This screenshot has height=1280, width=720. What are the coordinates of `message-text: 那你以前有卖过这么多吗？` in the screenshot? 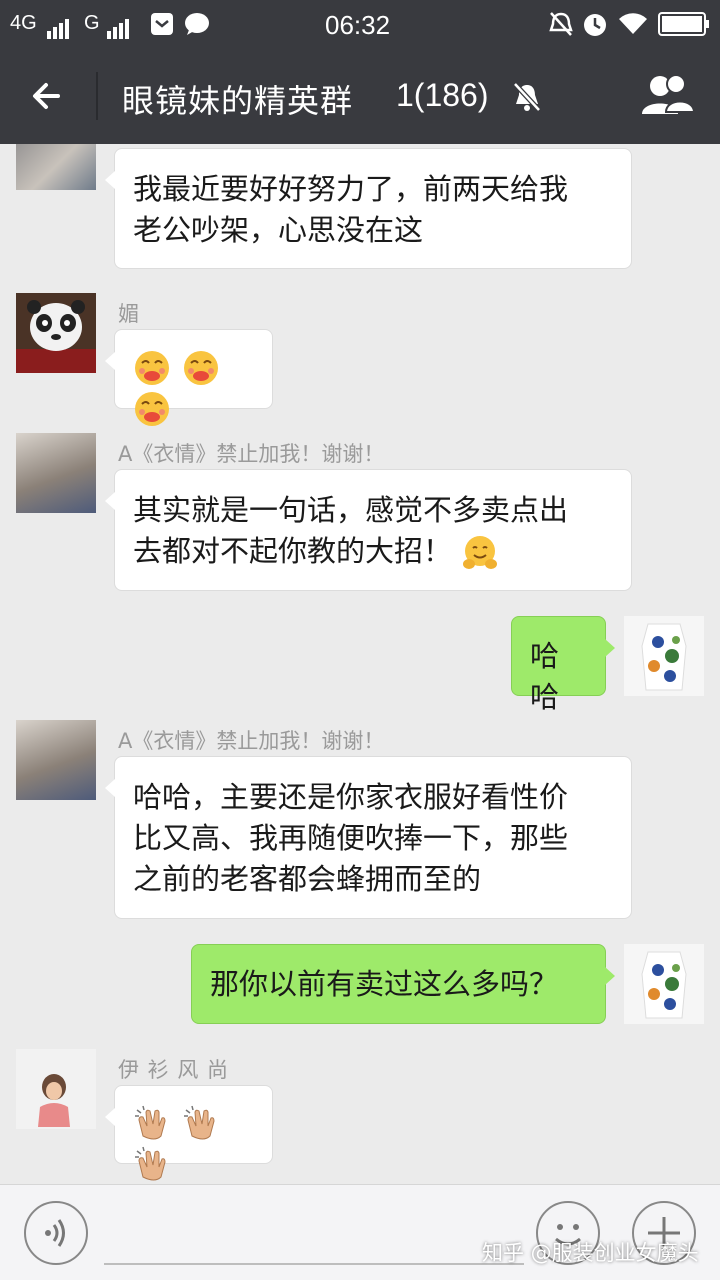 It's located at (384, 984).